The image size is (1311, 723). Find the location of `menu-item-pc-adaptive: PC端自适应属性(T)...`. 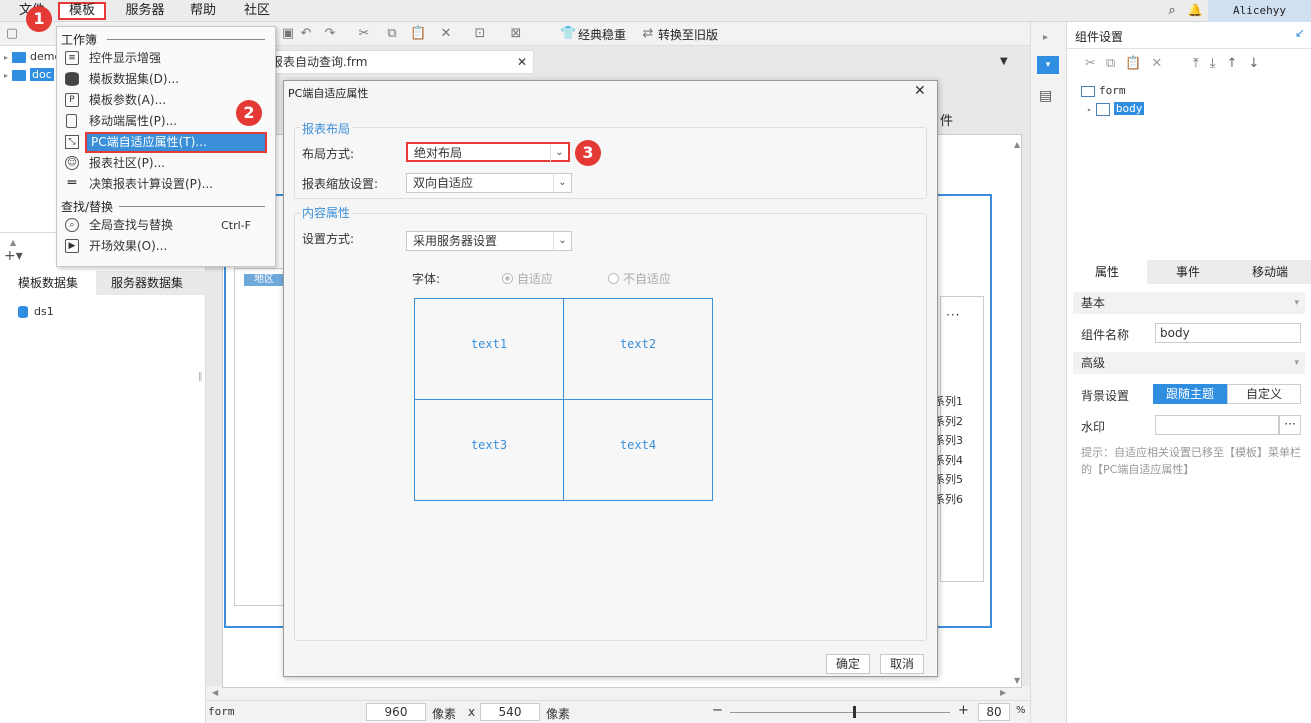

menu-item-pc-adaptive: PC端自适应属性(T)... is located at coordinates (176, 142).